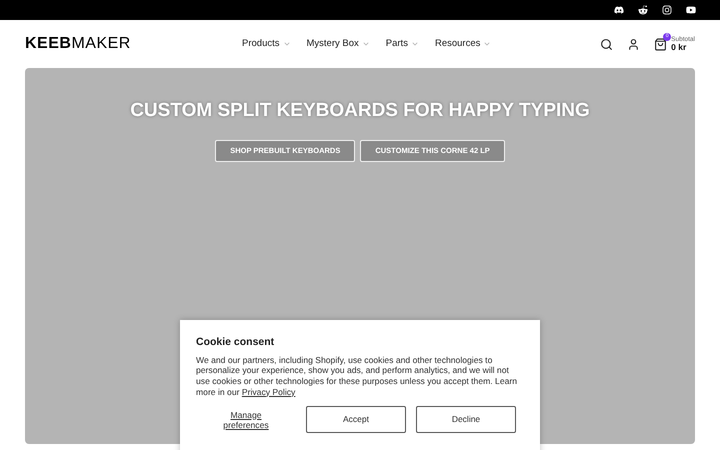 The height and width of the screenshot is (450, 720). Describe the element at coordinates (236, 342) in the screenshot. I see `dialog-title: Cookie consent` at that location.